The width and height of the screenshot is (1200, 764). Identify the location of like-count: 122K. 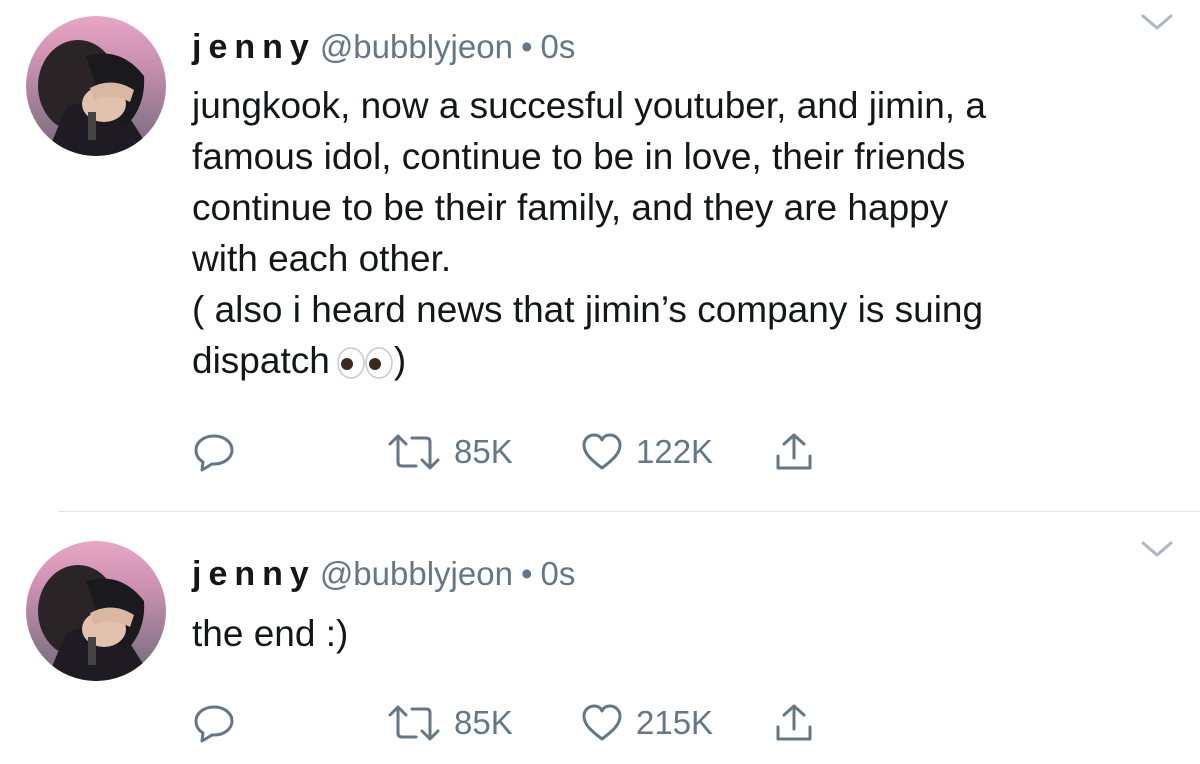
(675, 451).